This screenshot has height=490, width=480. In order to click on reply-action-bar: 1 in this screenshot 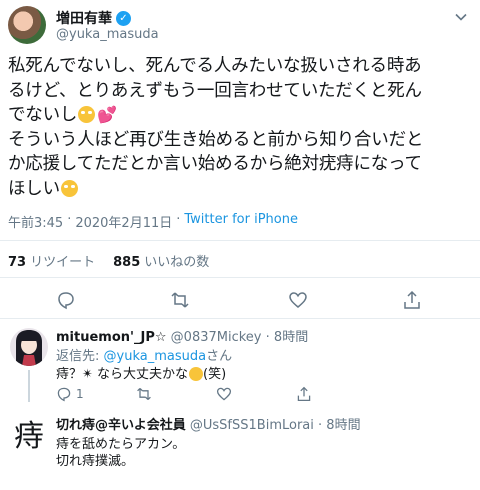, I will do `click(216, 394)`.